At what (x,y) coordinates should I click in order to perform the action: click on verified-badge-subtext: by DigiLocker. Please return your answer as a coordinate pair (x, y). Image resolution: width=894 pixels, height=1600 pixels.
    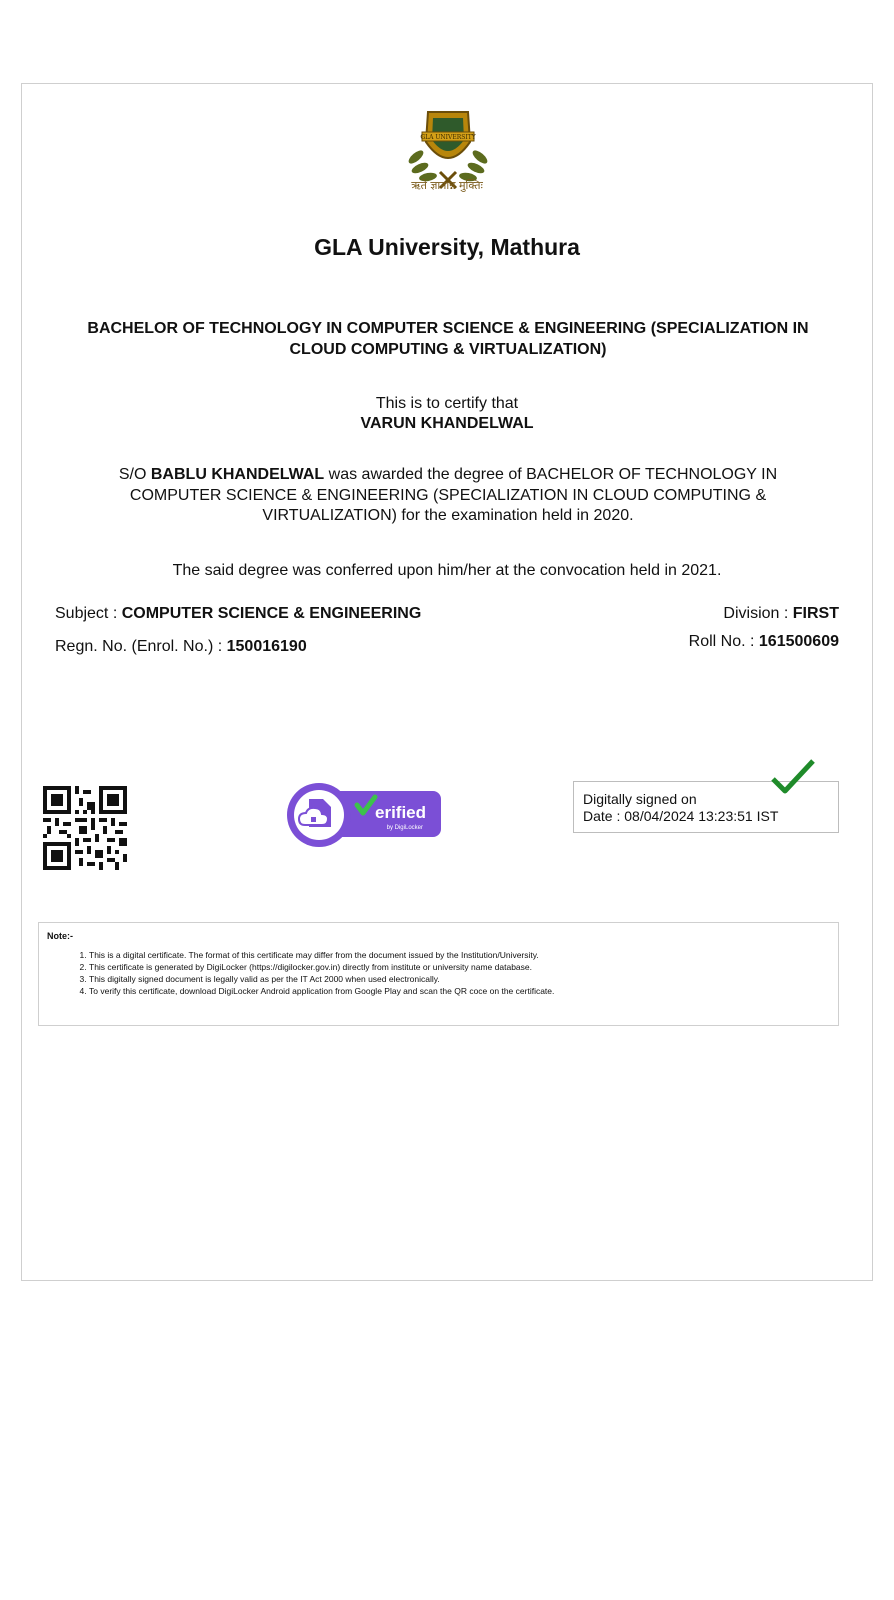
    Looking at the image, I should click on (405, 828).